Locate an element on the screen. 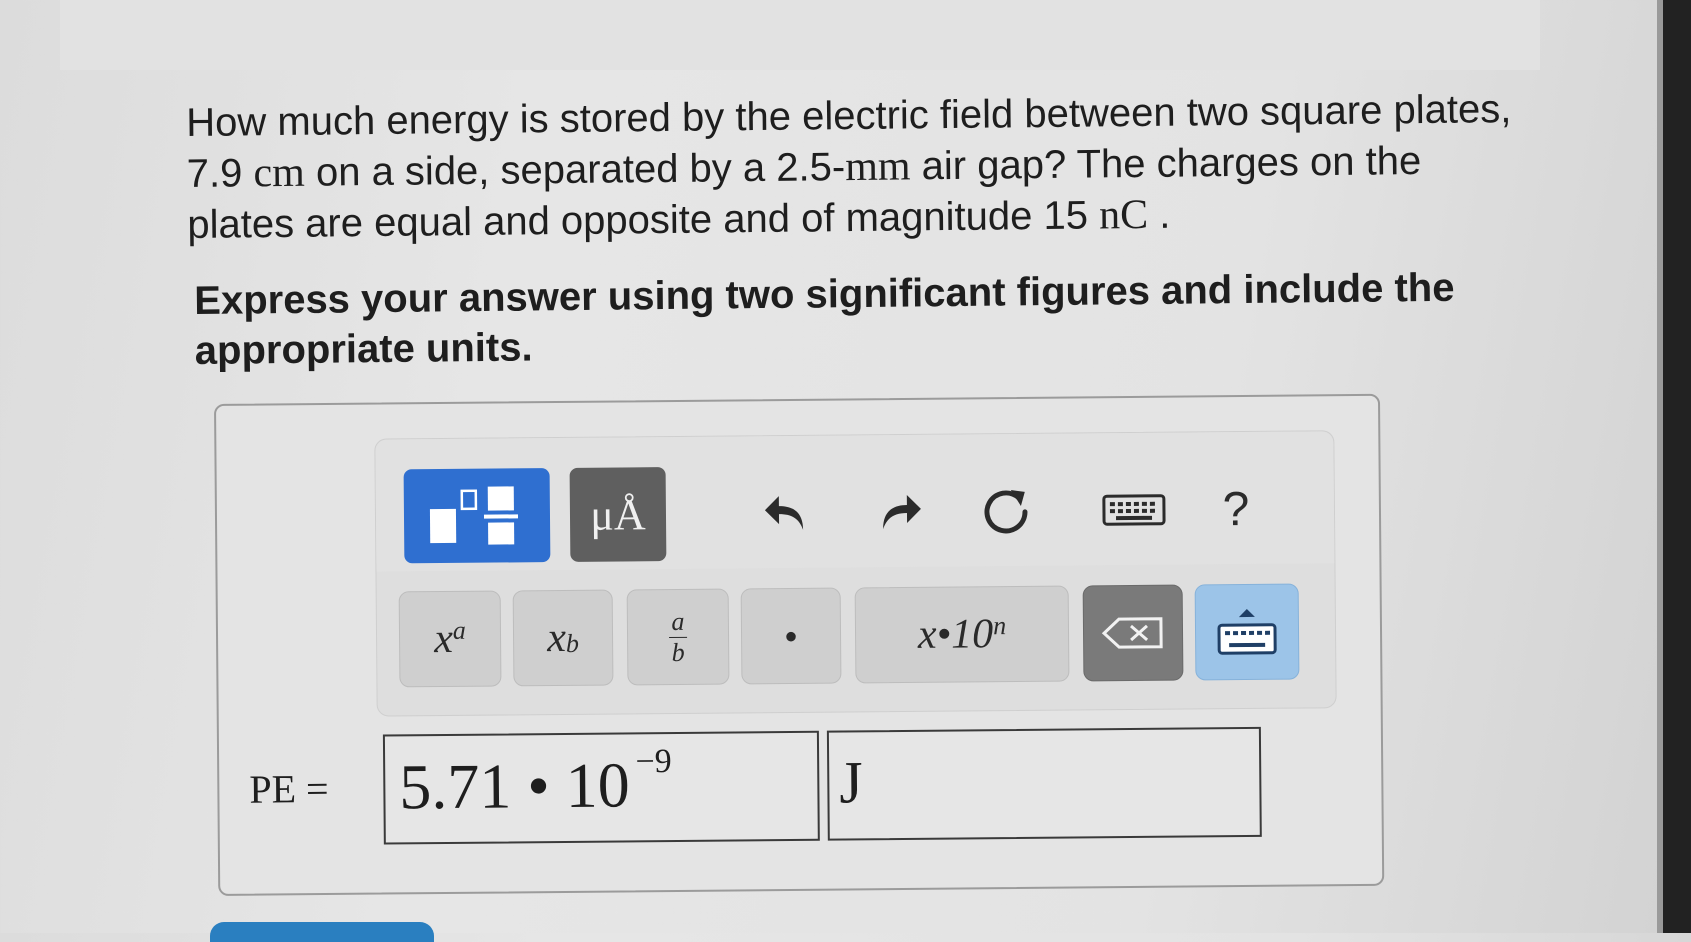 The height and width of the screenshot is (942, 1691). subscript-base: x is located at coordinates (557, 638).